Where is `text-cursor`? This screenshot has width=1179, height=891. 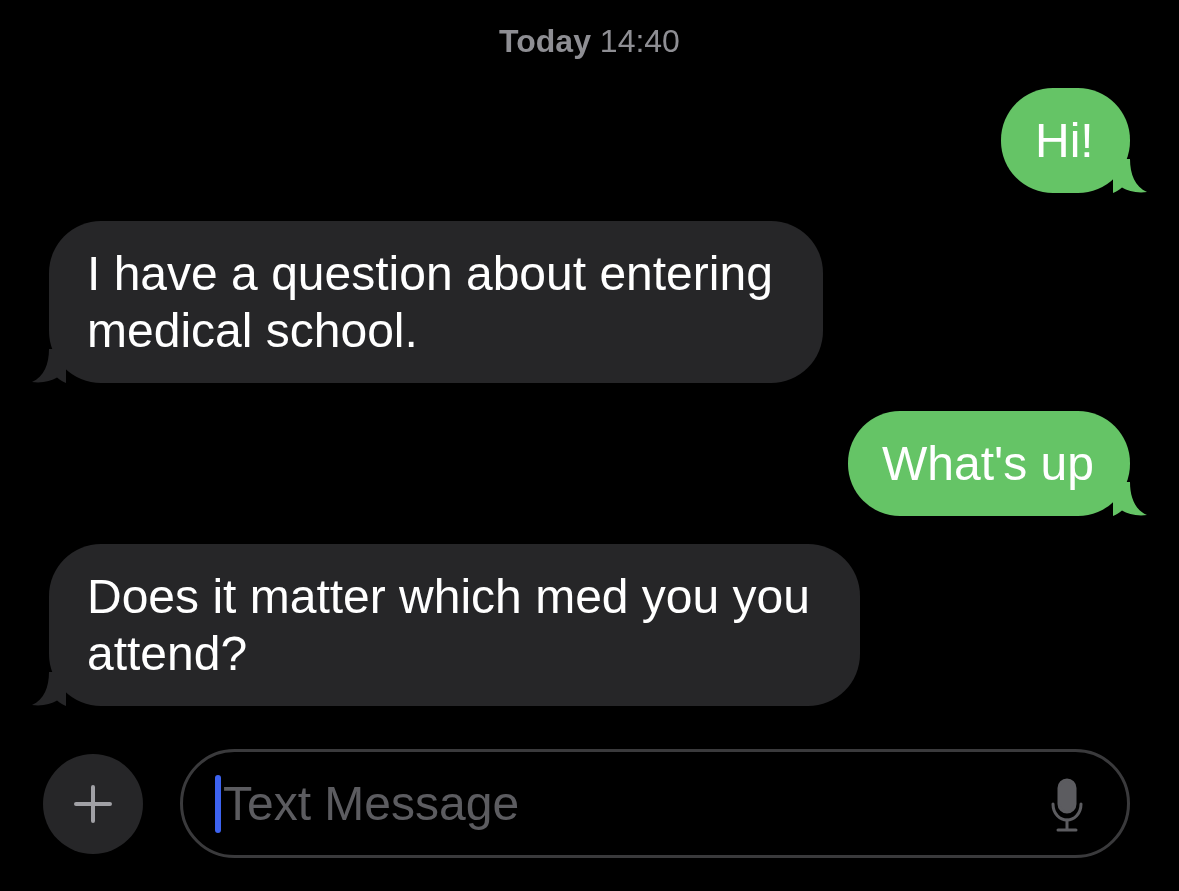 text-cursor is located at coordinates (218, 804).